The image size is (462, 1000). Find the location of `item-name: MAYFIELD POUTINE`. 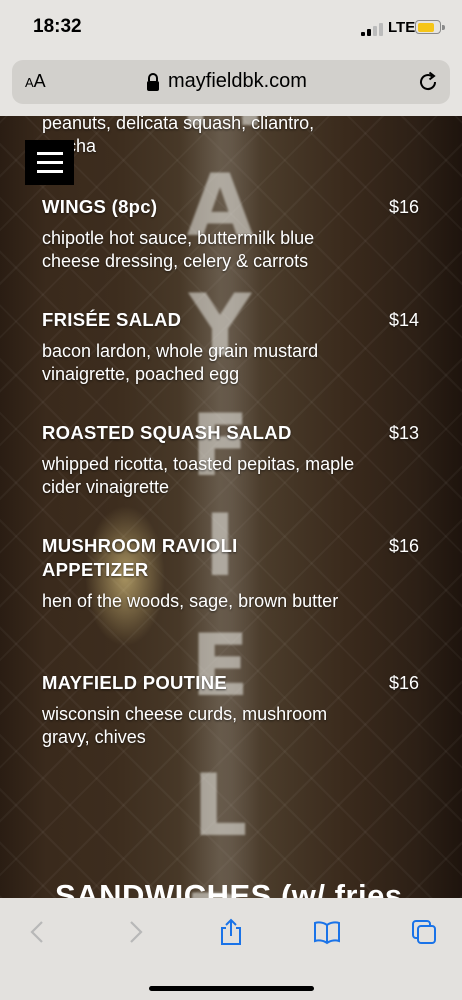

item-name: MAYFIELD POUTINE is located at coordinates (135, 682).